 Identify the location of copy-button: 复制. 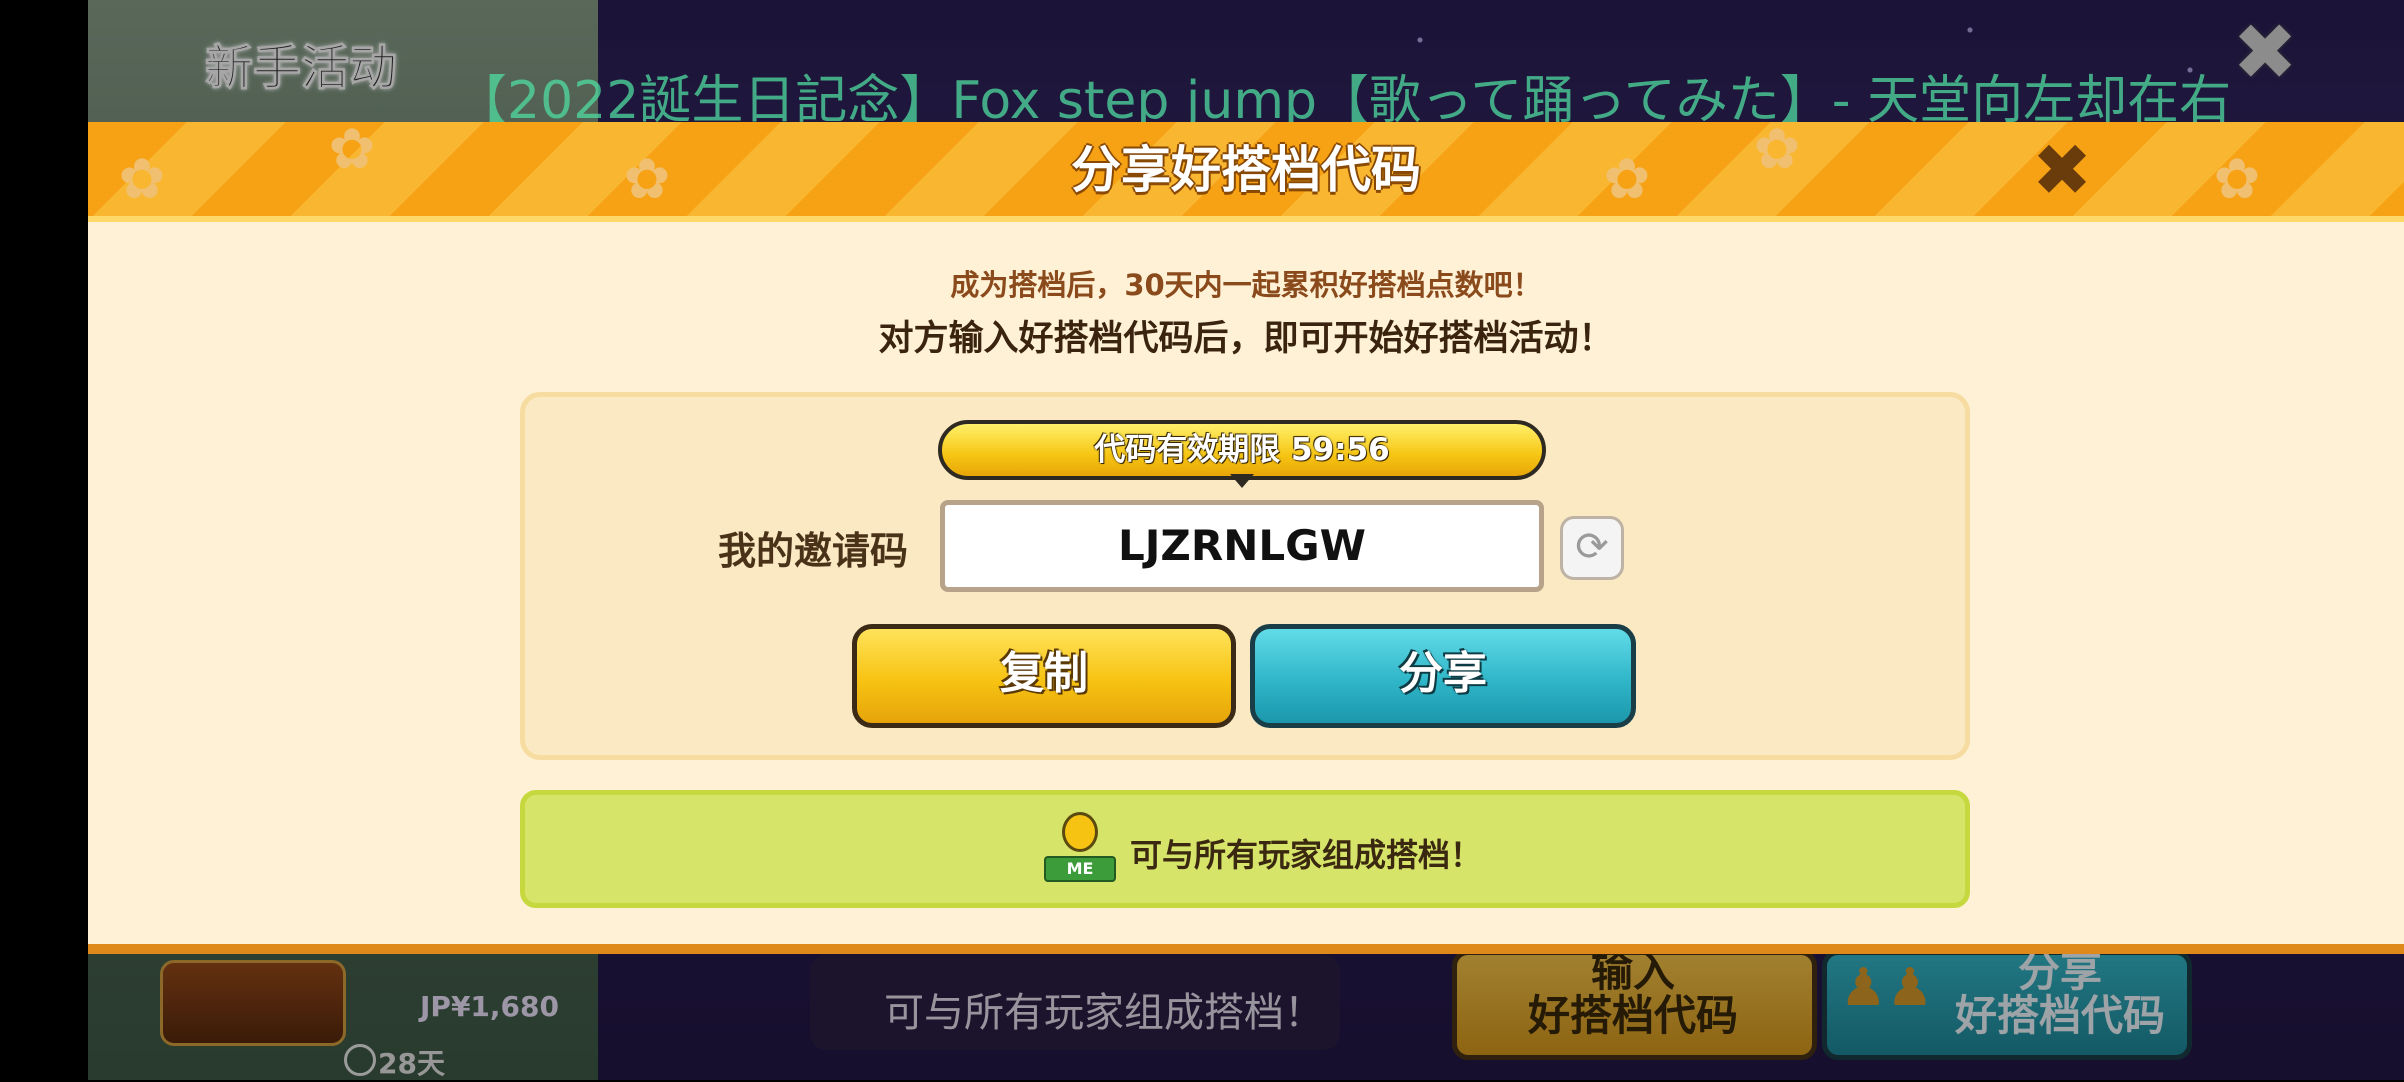
(1044, 676).